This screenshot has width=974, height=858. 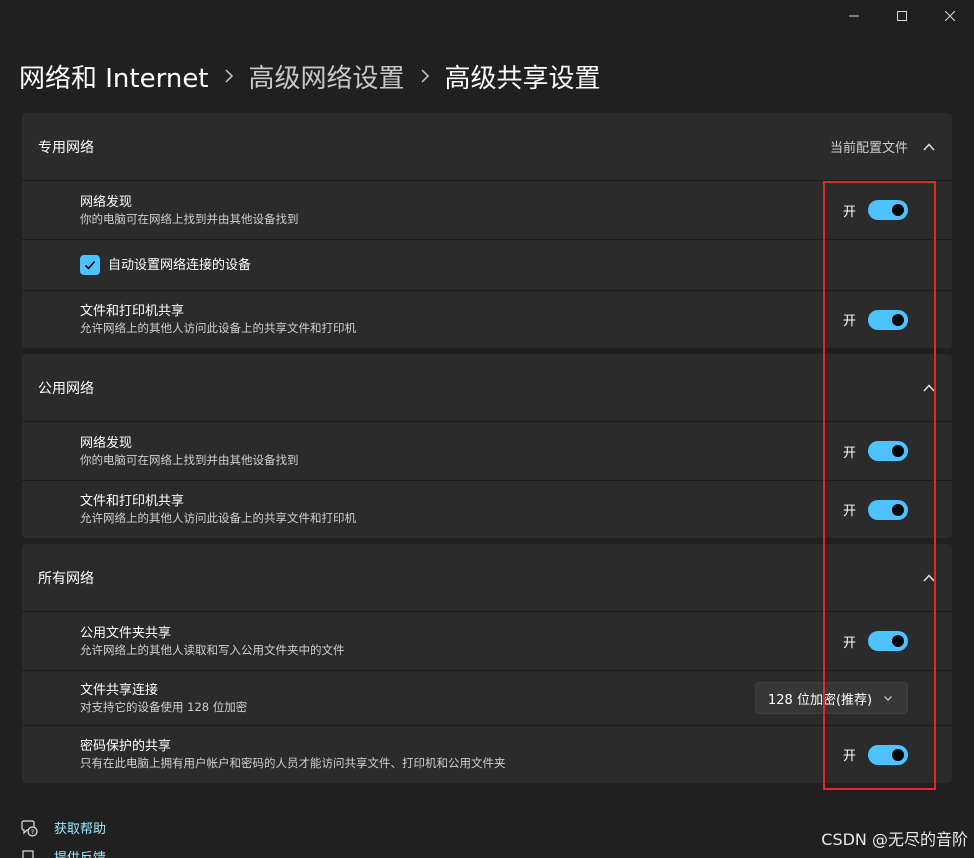 I want to click on setting-description: 只有在此电脑上拥有用户帐户和密码的人员才能访问共享文件、打印机和公用文件夹, so click(x=293, y=763).